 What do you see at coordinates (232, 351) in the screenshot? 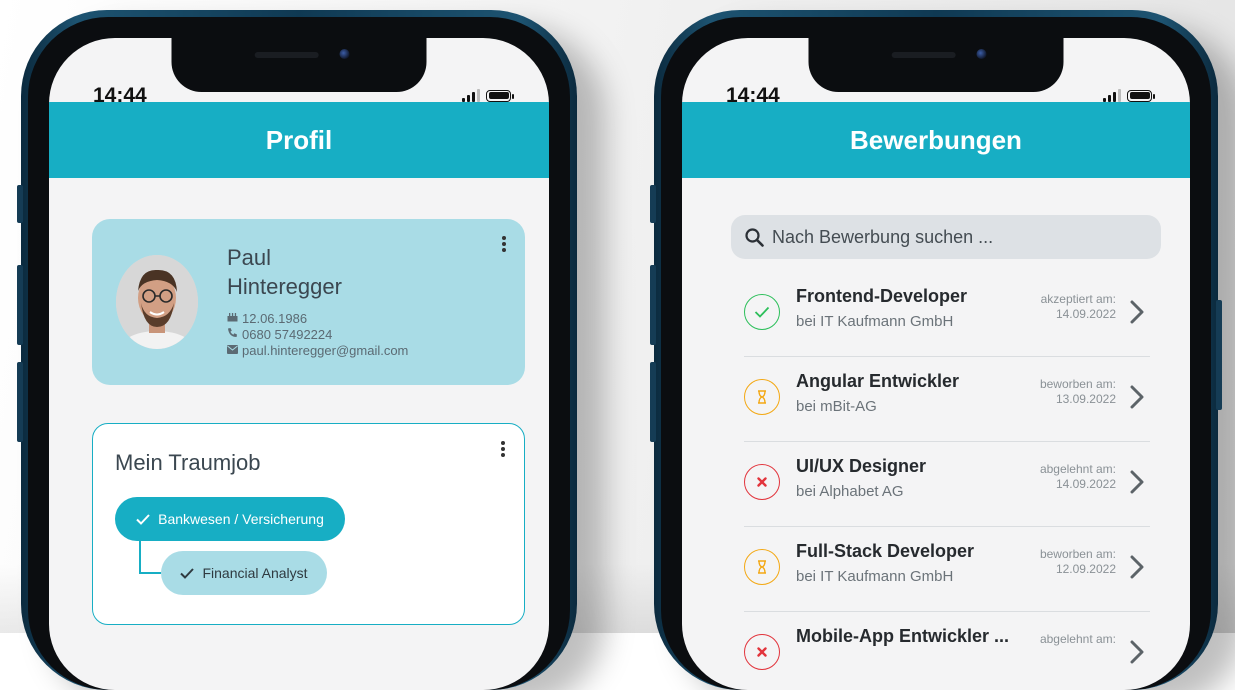
I see `mail-icon` at bounding box center [232, 351].